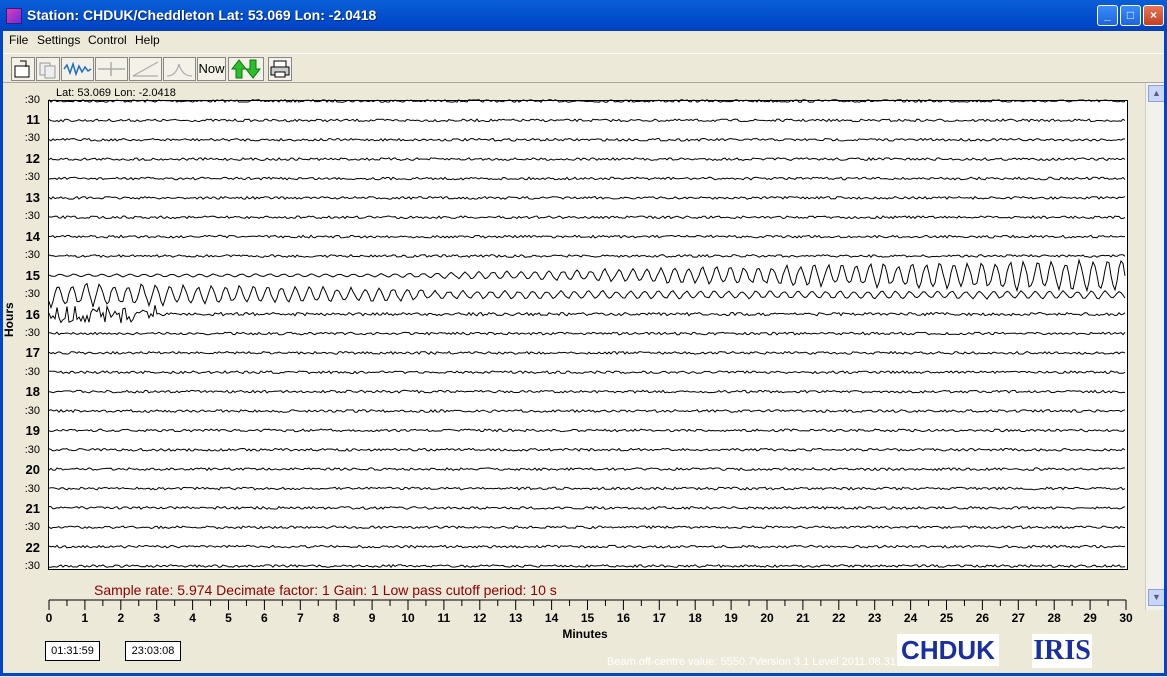 This screenshot has height=677, width=1167. What do you see at coordinates (1156, 597) in the screenshot?
I see `scroll-down-icon: ▼` at bounding box center [1156, 597].